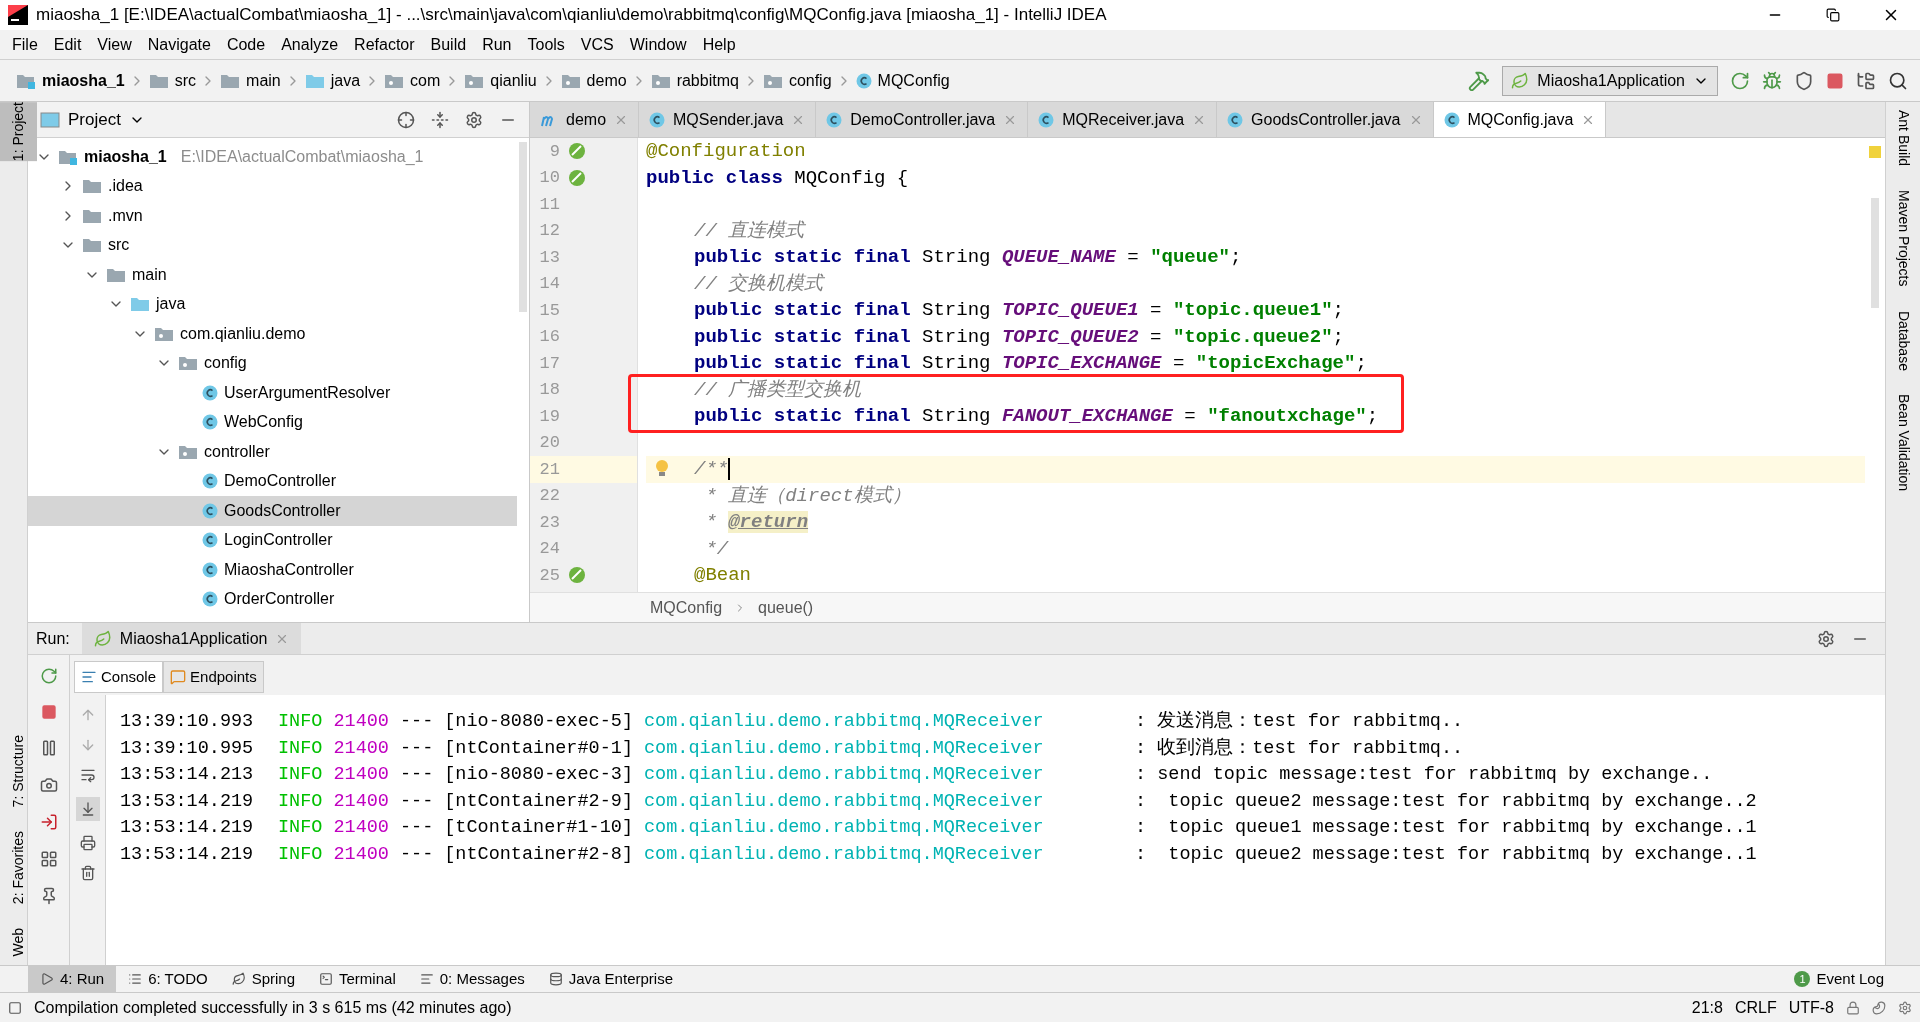 This screenshot has width=1920, height=1022. Describe the element at coordinates (597, 44) in the screenshot. I see `menu-item: VCS` at that location.